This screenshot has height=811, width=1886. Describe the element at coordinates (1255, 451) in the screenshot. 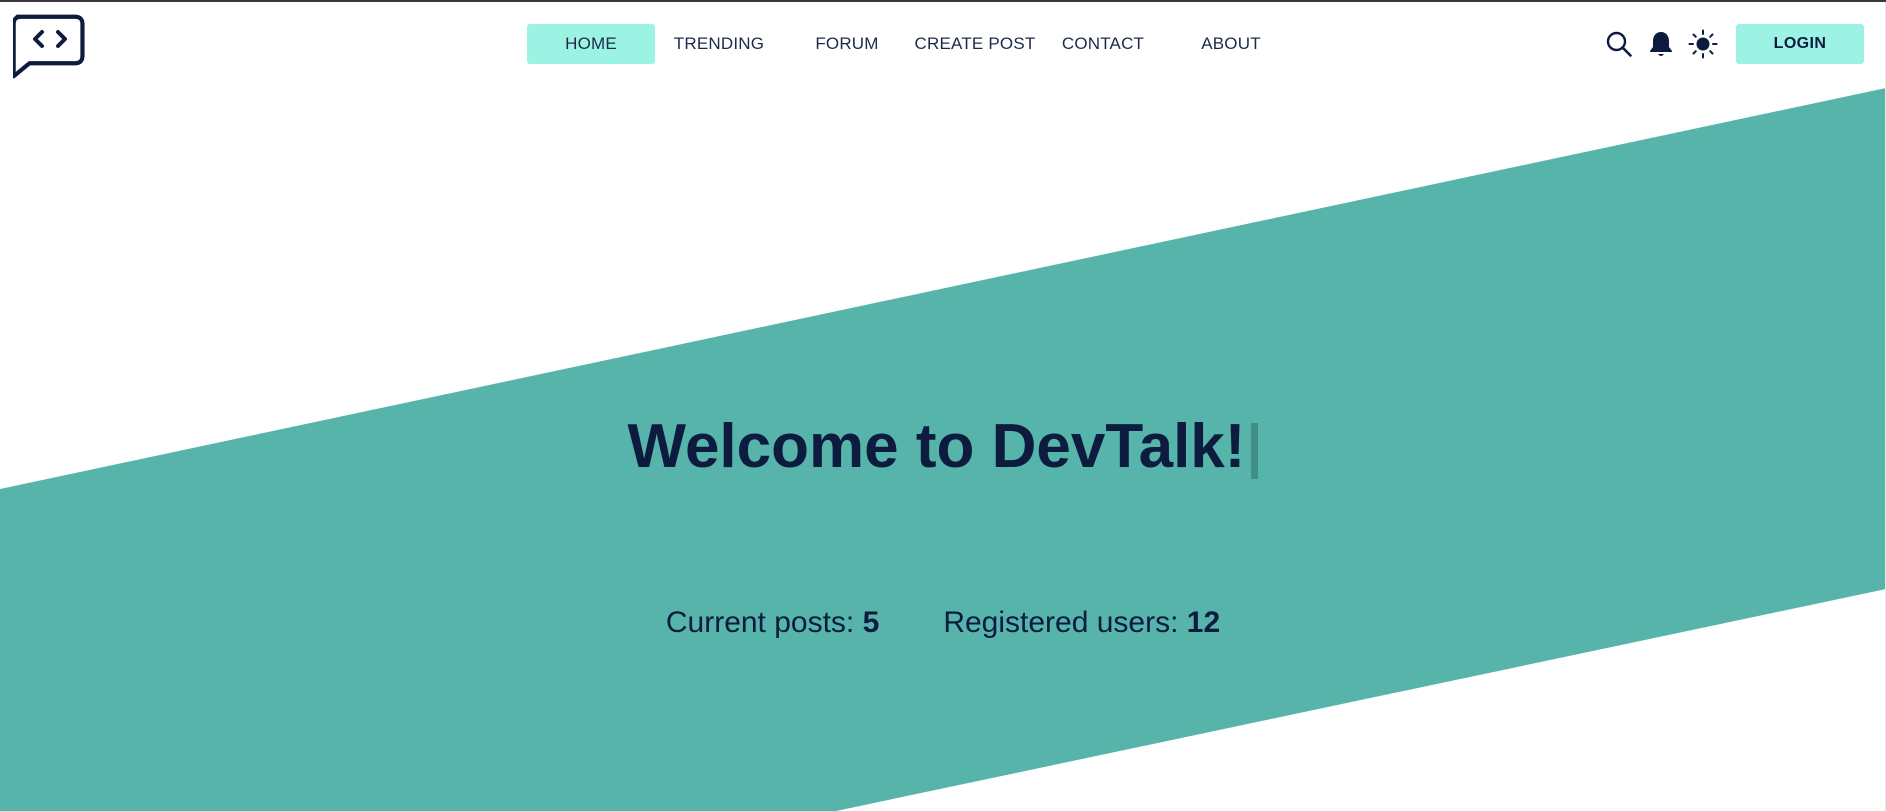

I see `typing-caret` at that location.